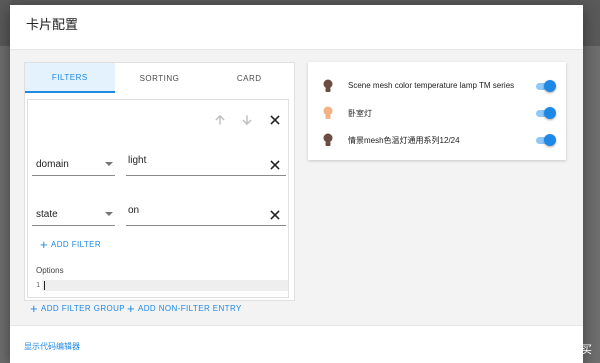  What do you see at coordinates (52, 24) in the screenshot?
I see `dialog-title: 卡片配置` at bounding box center [52, 24].